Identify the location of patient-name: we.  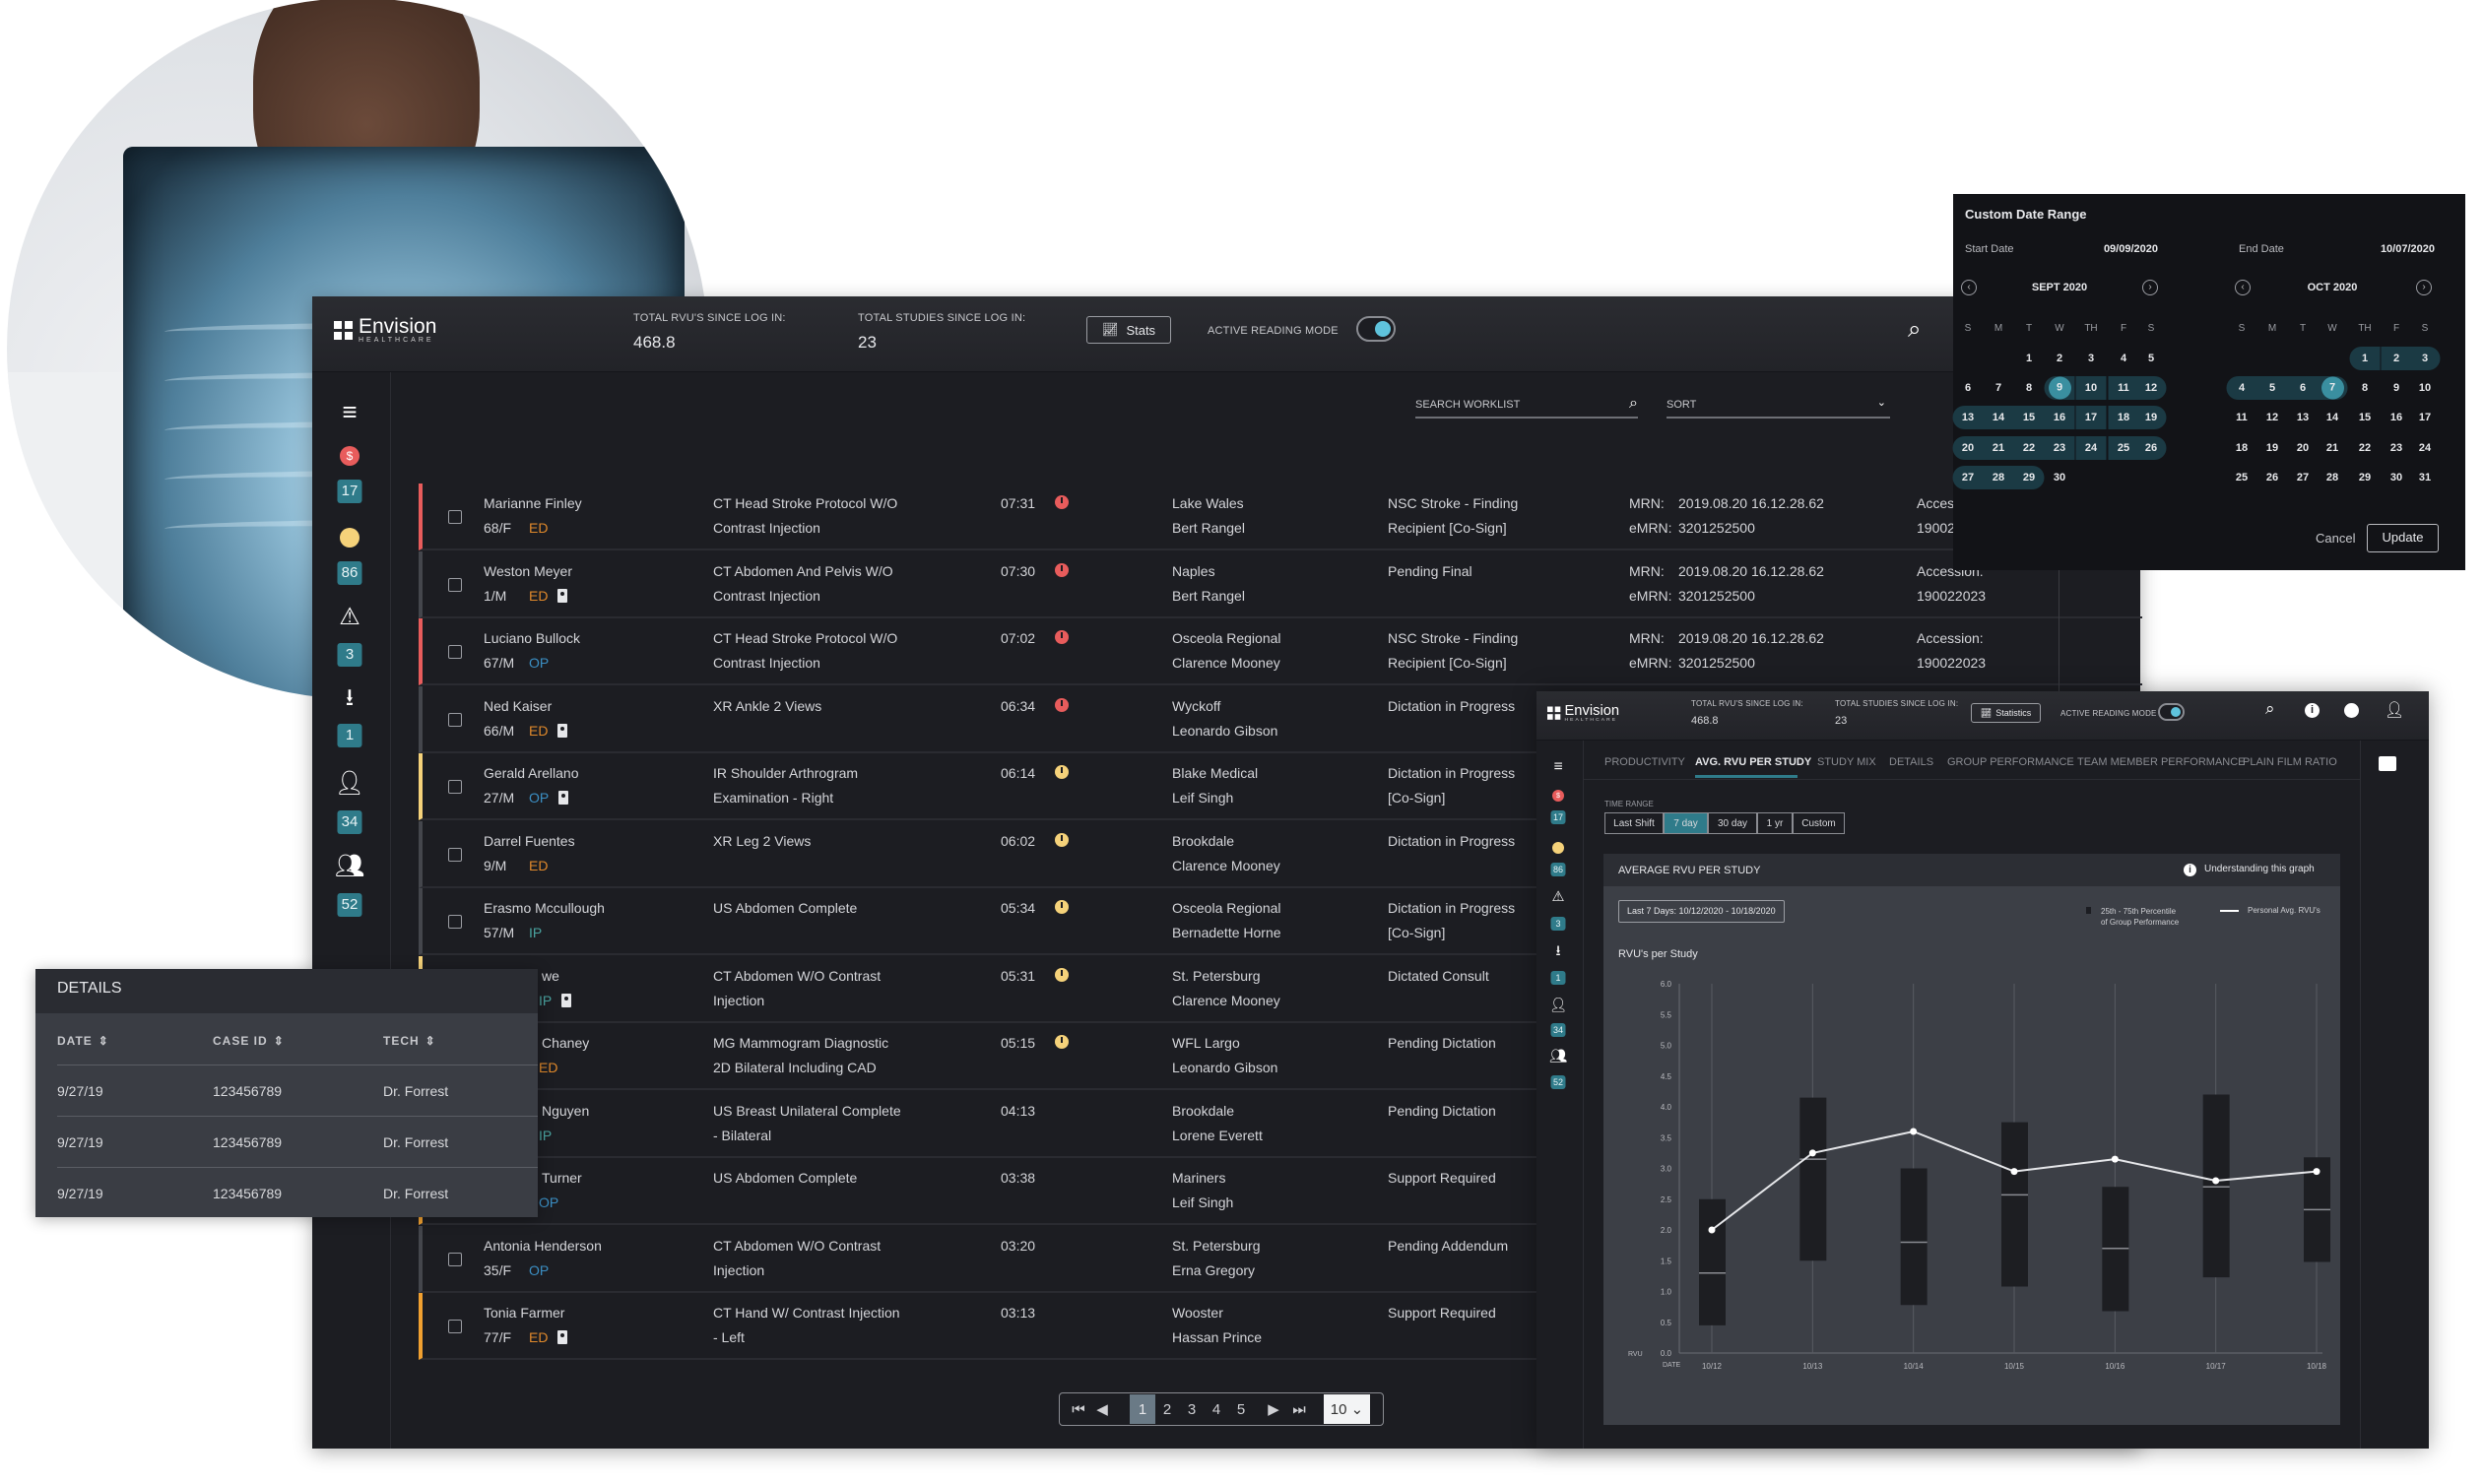
(550, 976).